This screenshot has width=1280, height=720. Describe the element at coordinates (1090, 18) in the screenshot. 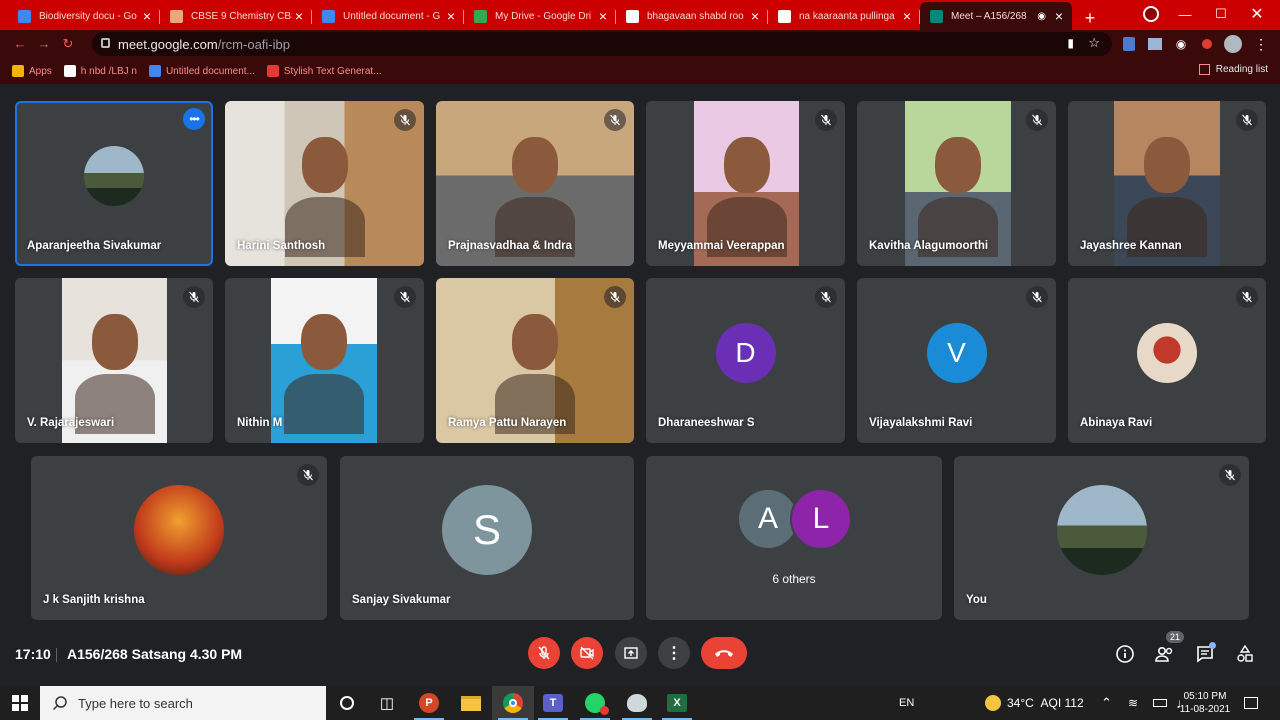

I see `new-tab-button: +` at that location.